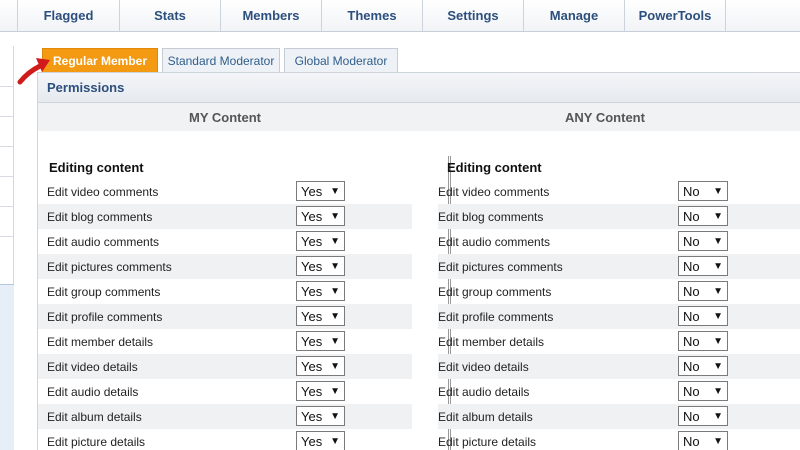 The height and width of the screenshot is (450, 800). I want to click on my-permission-row: Edit album details Yes ▼, so click(225, 416).